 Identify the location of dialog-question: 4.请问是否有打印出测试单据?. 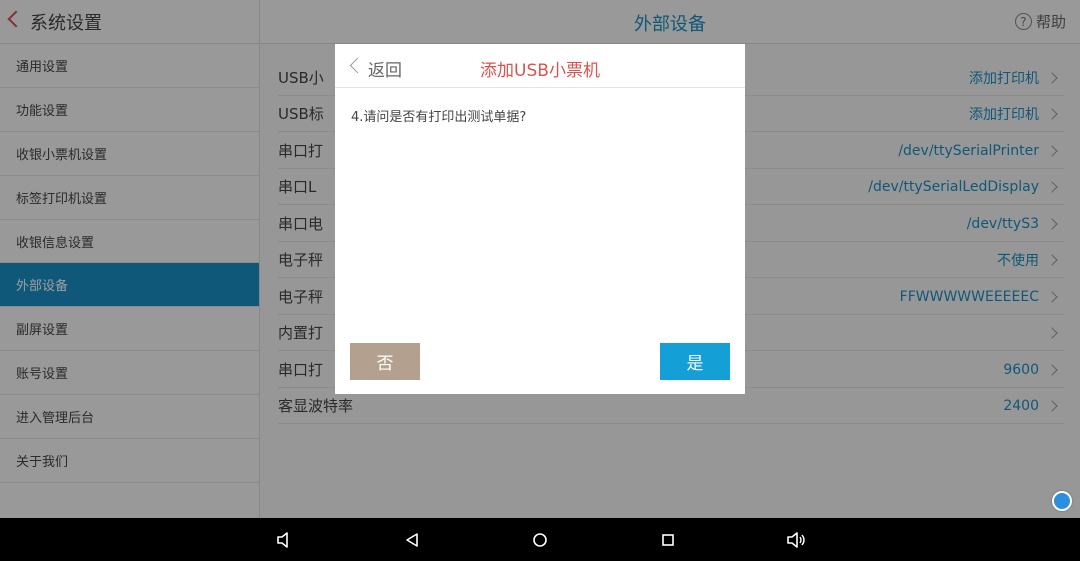
(439, 117).